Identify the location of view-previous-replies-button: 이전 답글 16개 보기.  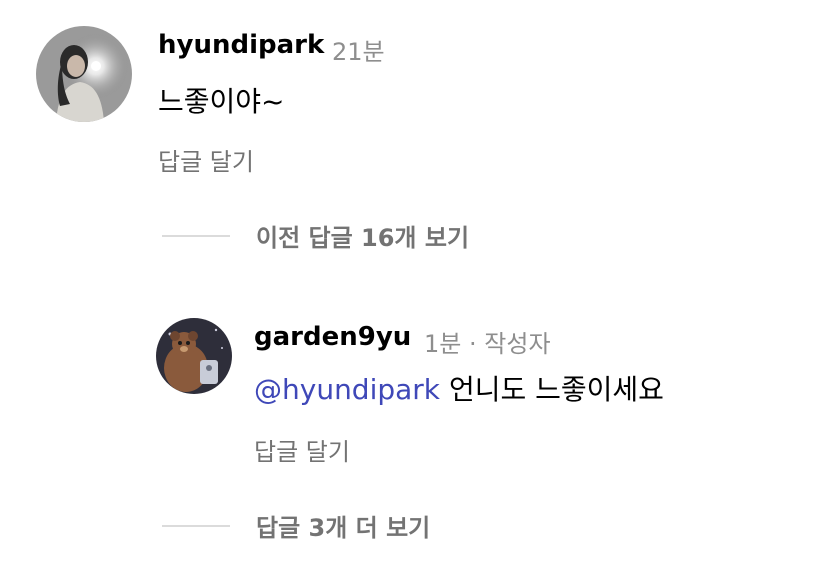
(315, 235).